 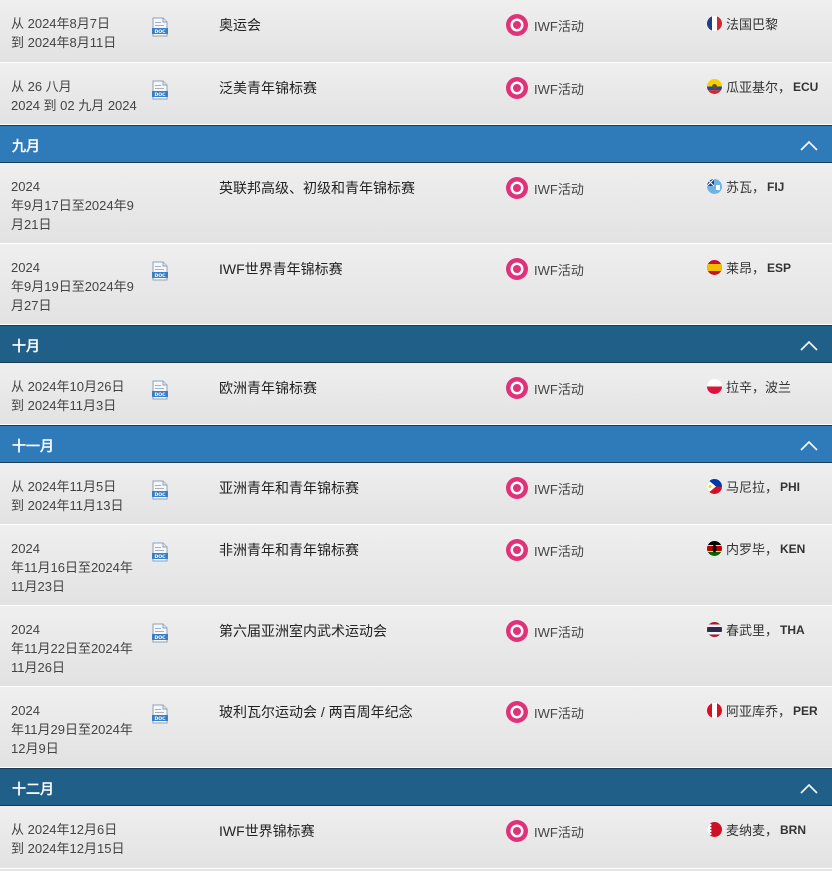 What do you see at coordinates (26, 146) in the screenshot?
I see `month-title: 九月` at bounding box center [26, 146].